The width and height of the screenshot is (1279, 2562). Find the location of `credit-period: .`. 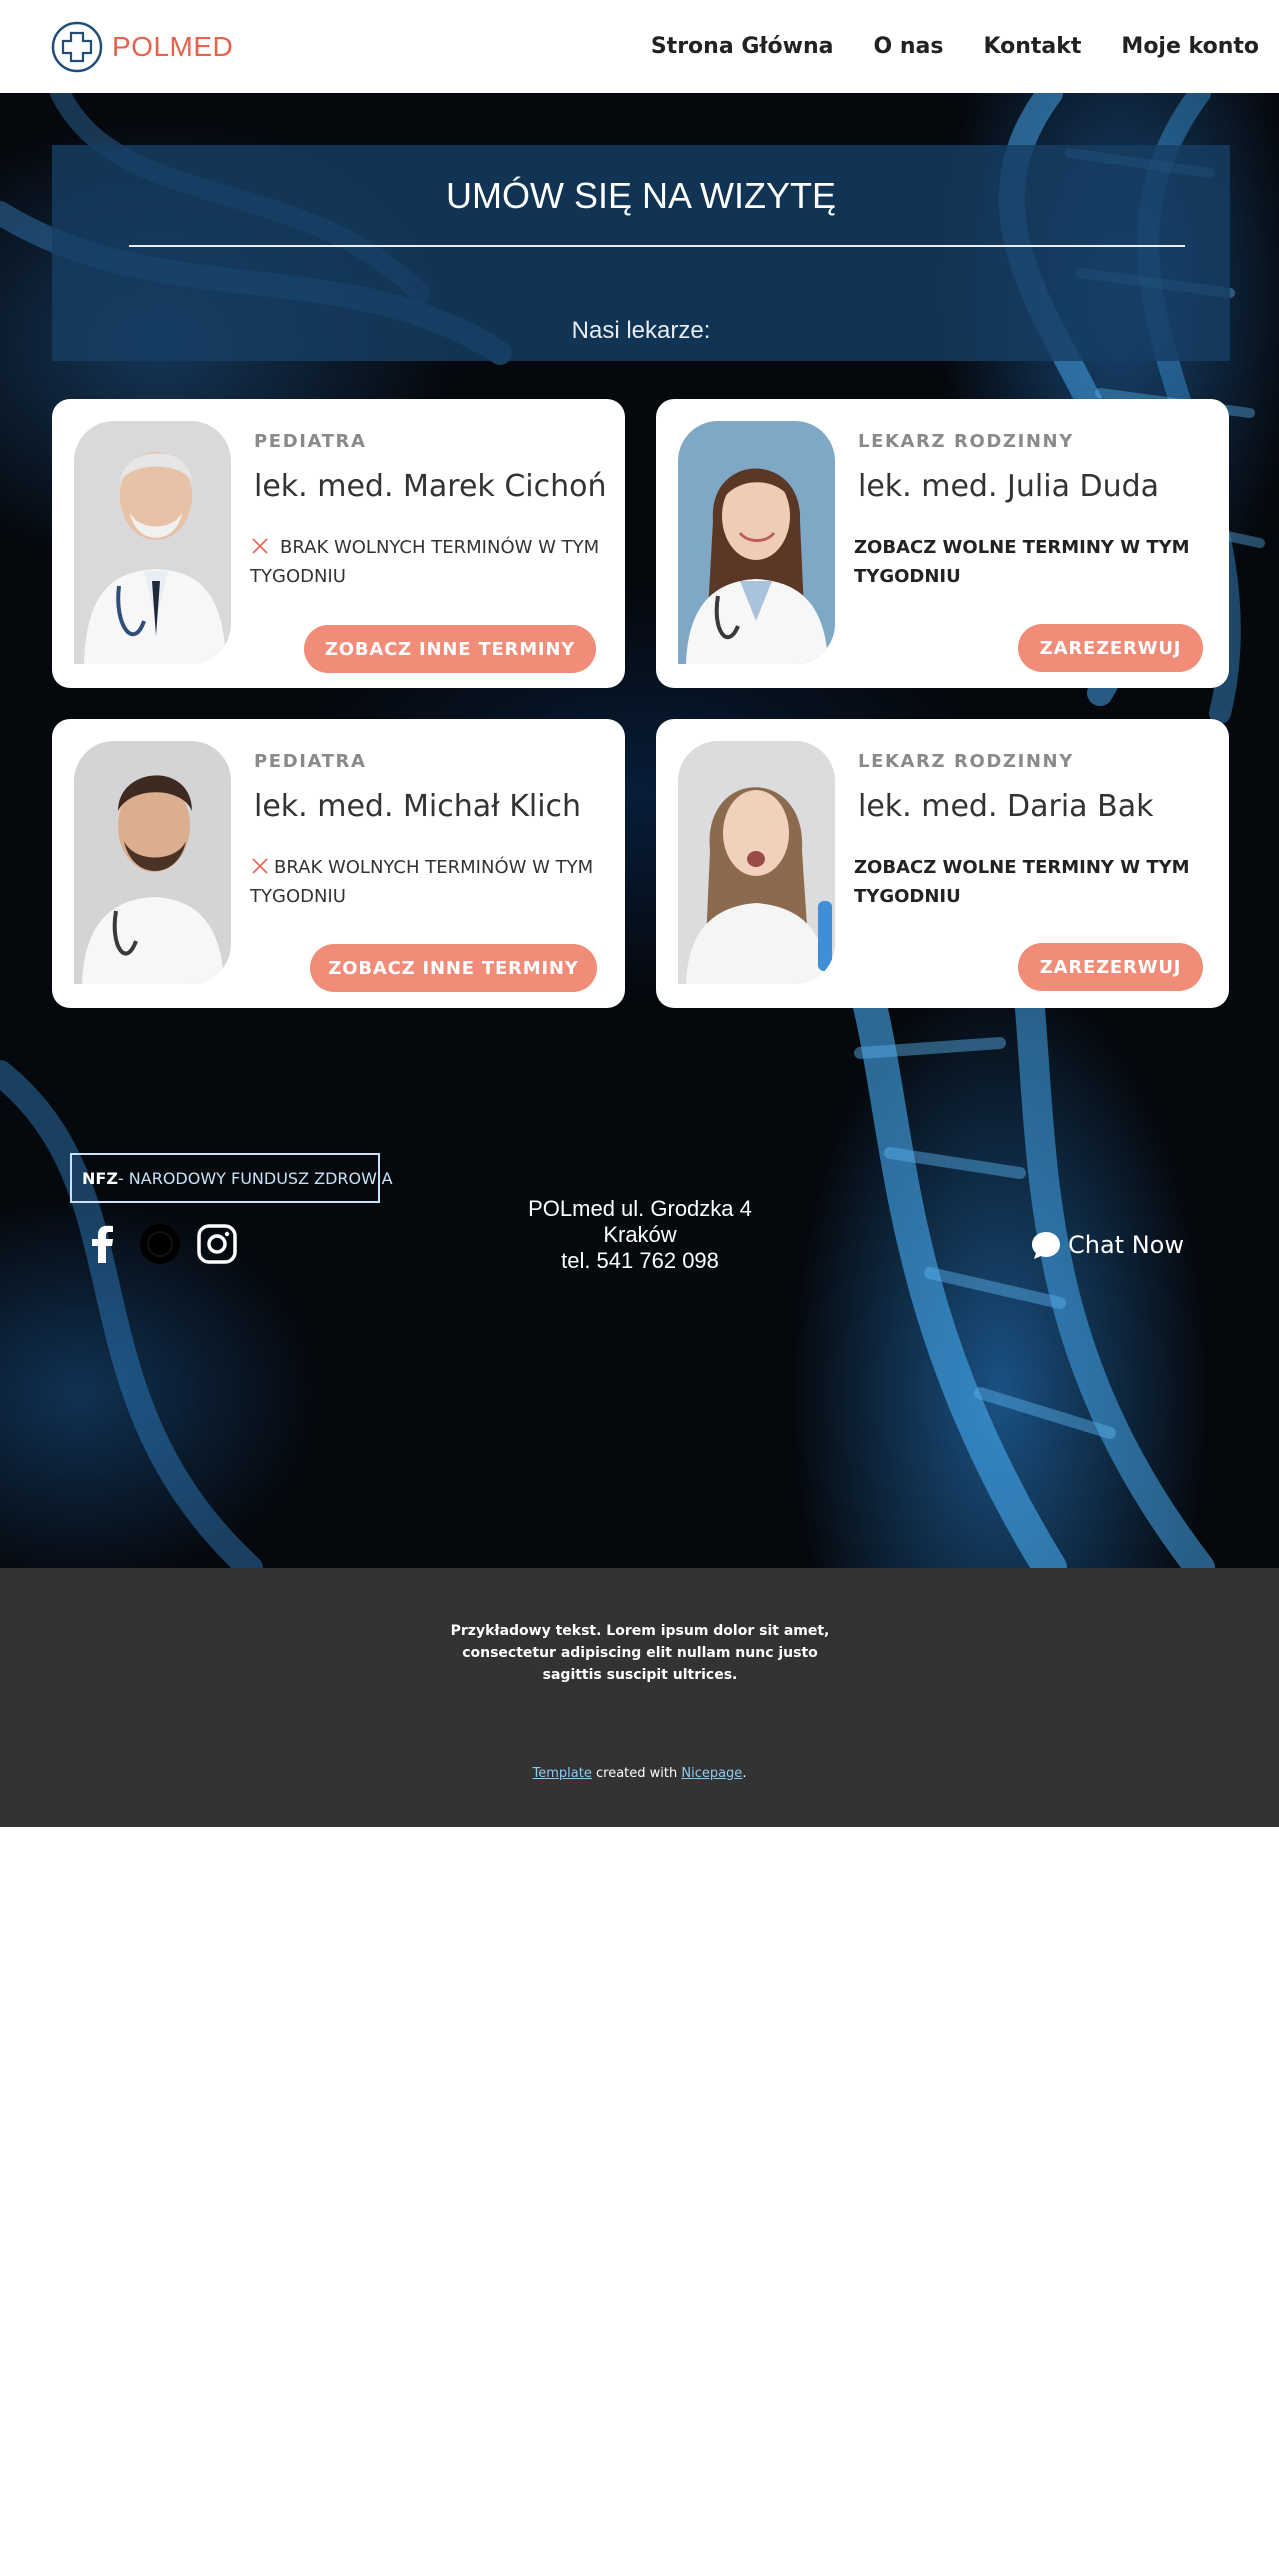

credit-period: . is located at coordinates (744, 1773).